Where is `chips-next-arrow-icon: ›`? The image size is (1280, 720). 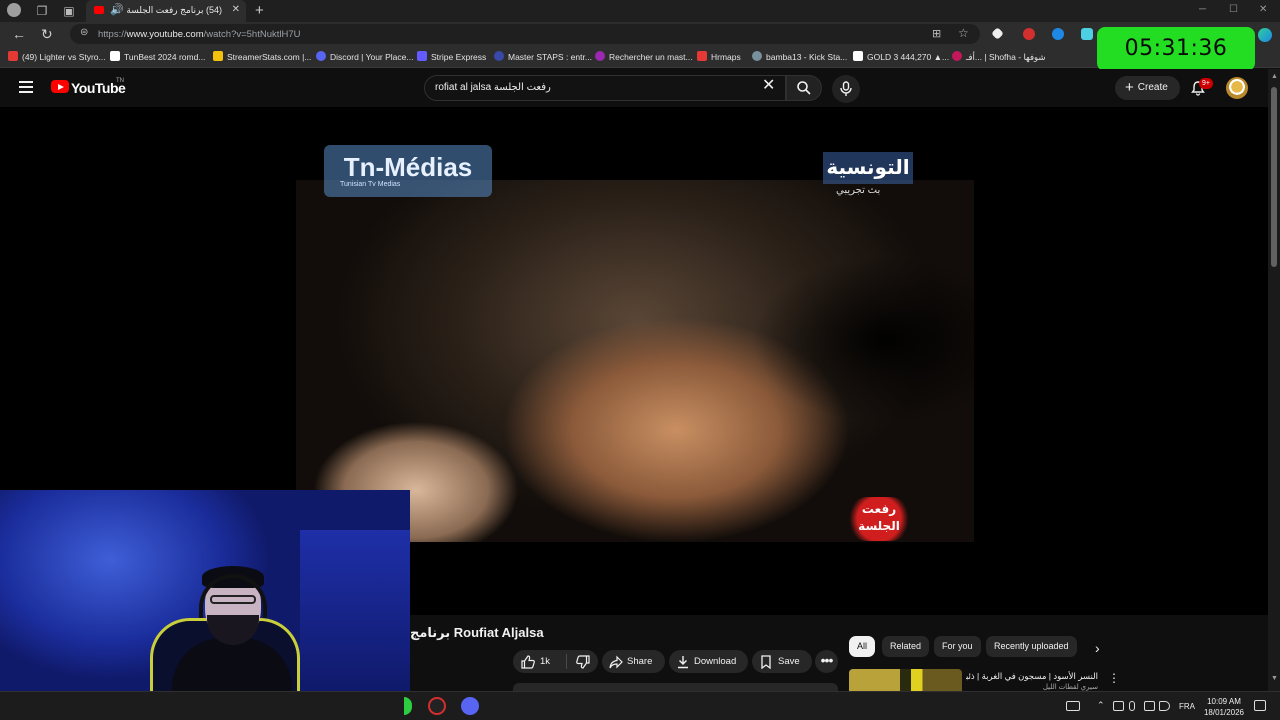 chips-next-arrow-icon: › is located at coordinates (1097, 648).